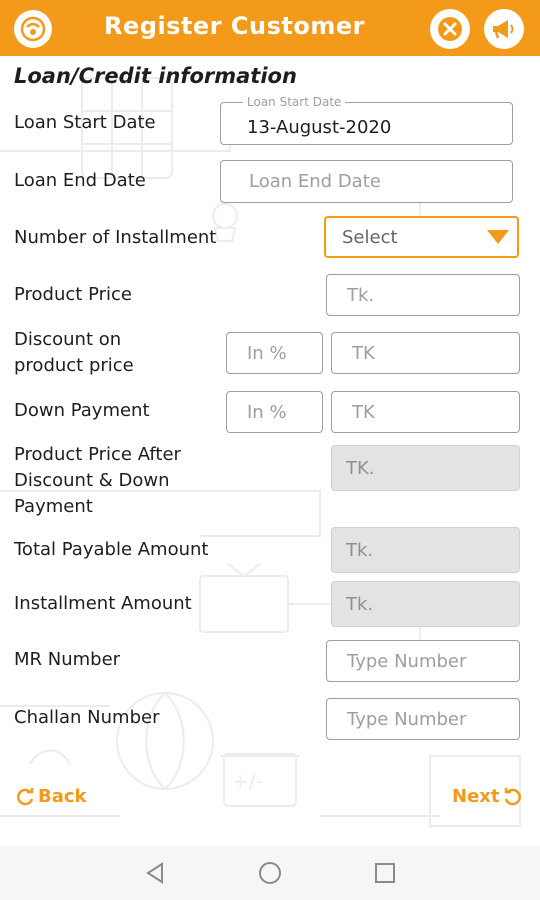 The height and width of the screenshot is (900, 540). What do you see at coordinates (274, 353) in the screenshot?
I see `discount-percent-input: In %` at bounding box center [274, 353].